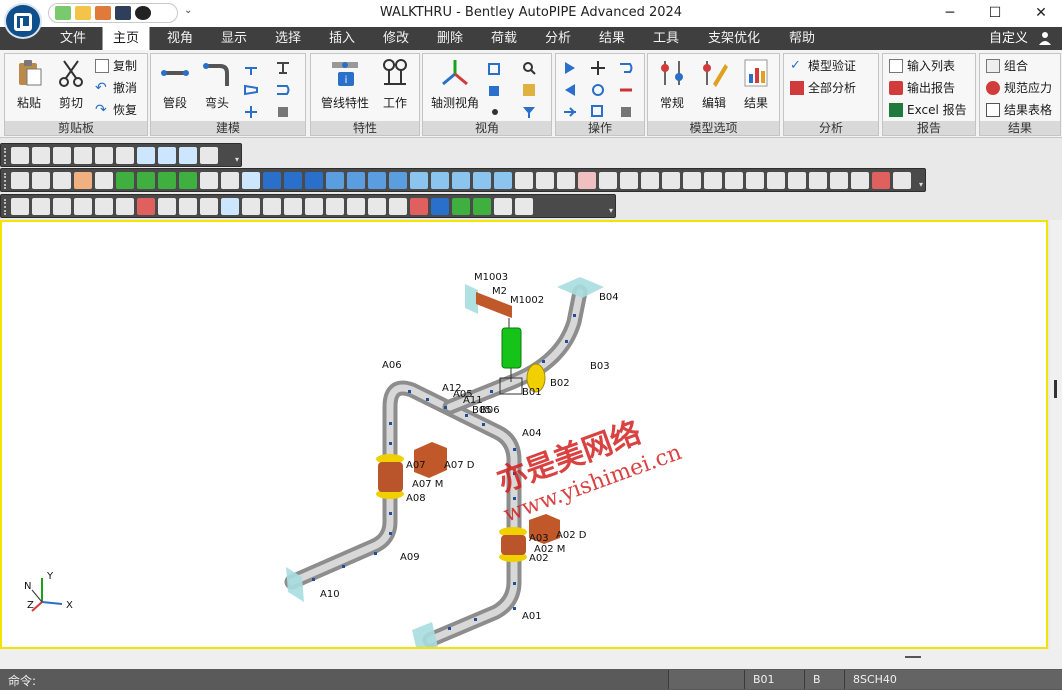 Image resolution: width=1062 pixels, height=690 pixels. Describe the element at coordinates (503, 180) in the screenshot. I see `view-left-icon` at that location.